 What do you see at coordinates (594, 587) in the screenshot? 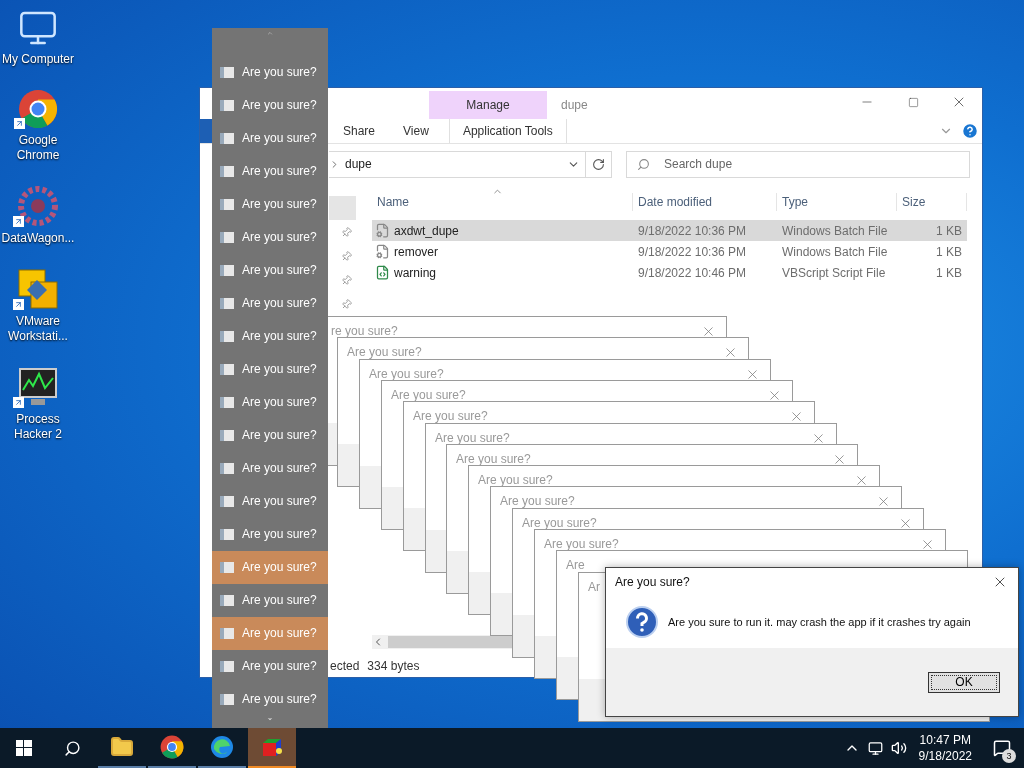
I see `dialog-title: Ar` at bounding box center [594, 587].